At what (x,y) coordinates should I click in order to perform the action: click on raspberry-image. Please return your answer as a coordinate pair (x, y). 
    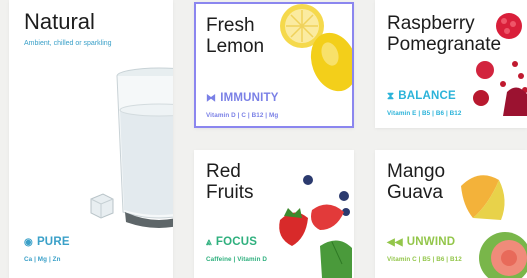
    Looking at the image, I should click on (500, 64).